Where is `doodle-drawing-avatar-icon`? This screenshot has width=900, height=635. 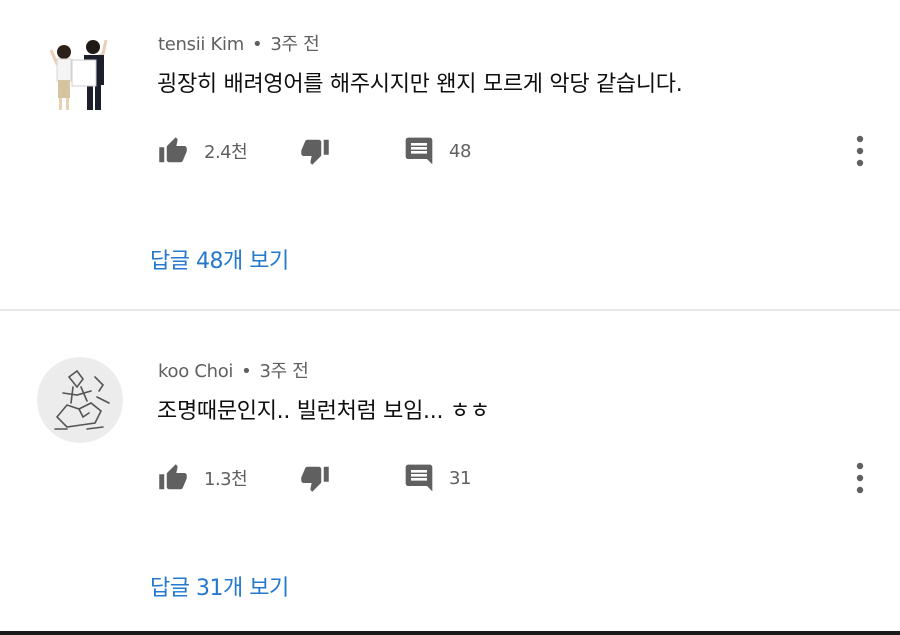 doodle-drawing-avatar-icon is located at coordinates (82, 399).